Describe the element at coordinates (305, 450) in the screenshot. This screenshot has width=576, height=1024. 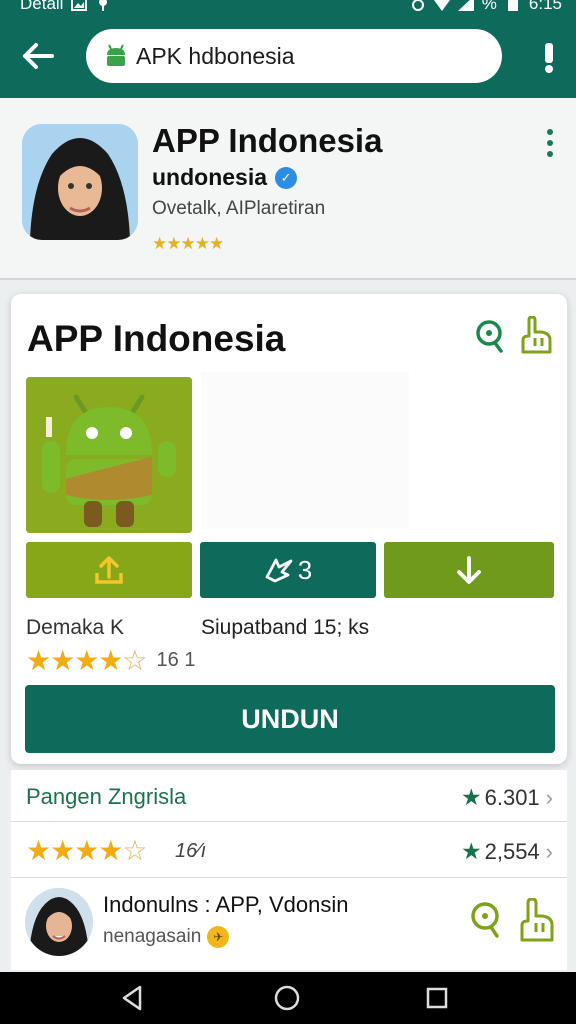
I see `screenshot-placeholder` at that location.